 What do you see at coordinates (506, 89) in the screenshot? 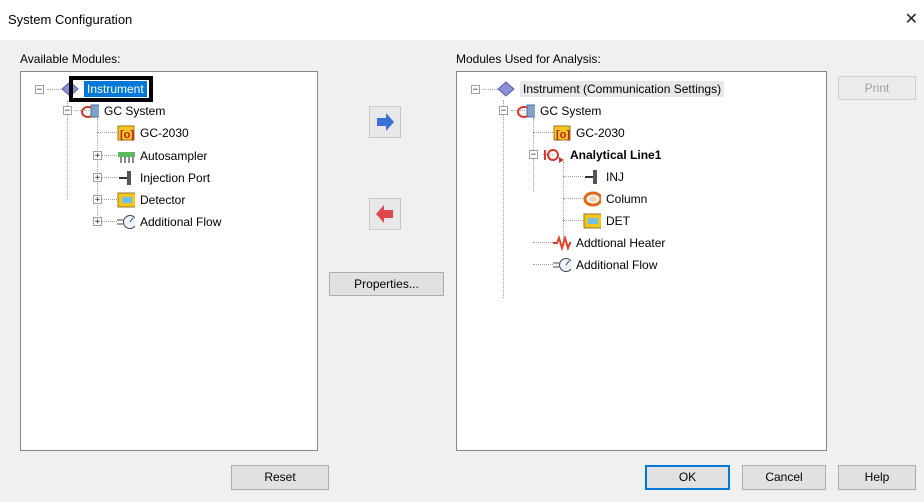
I see `diamond-icon` at bounding box center [506, 89].